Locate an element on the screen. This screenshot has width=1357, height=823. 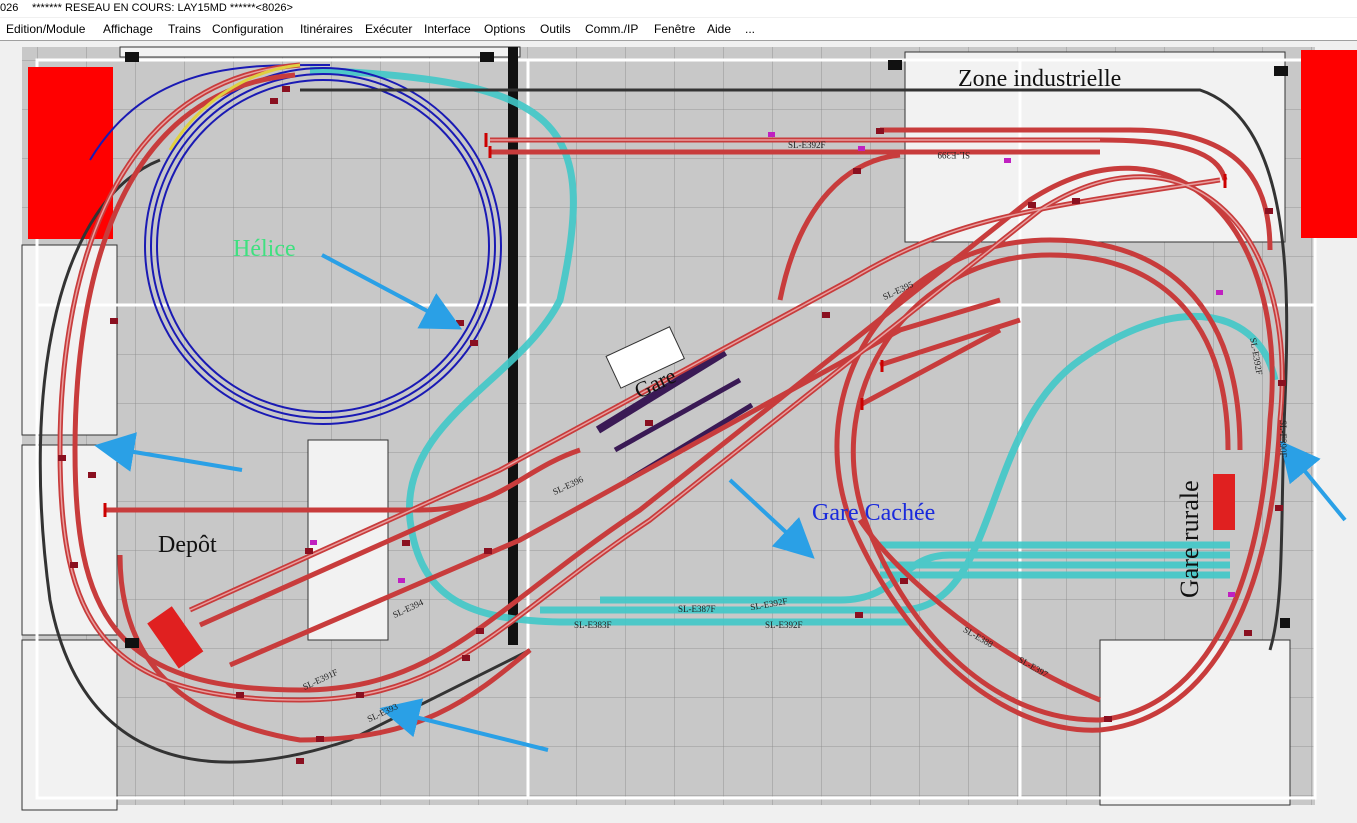
label-helice: Hélice is located at coordinates (264, 249).